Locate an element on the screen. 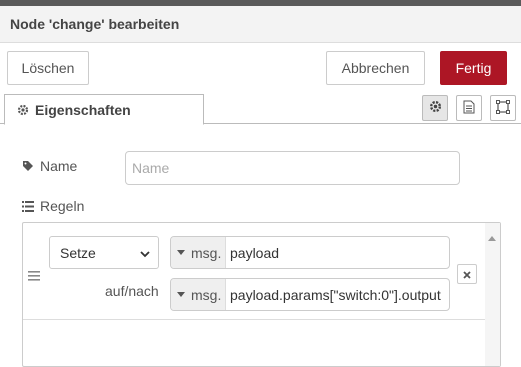  list-icon is located at coordinates (28, 206).